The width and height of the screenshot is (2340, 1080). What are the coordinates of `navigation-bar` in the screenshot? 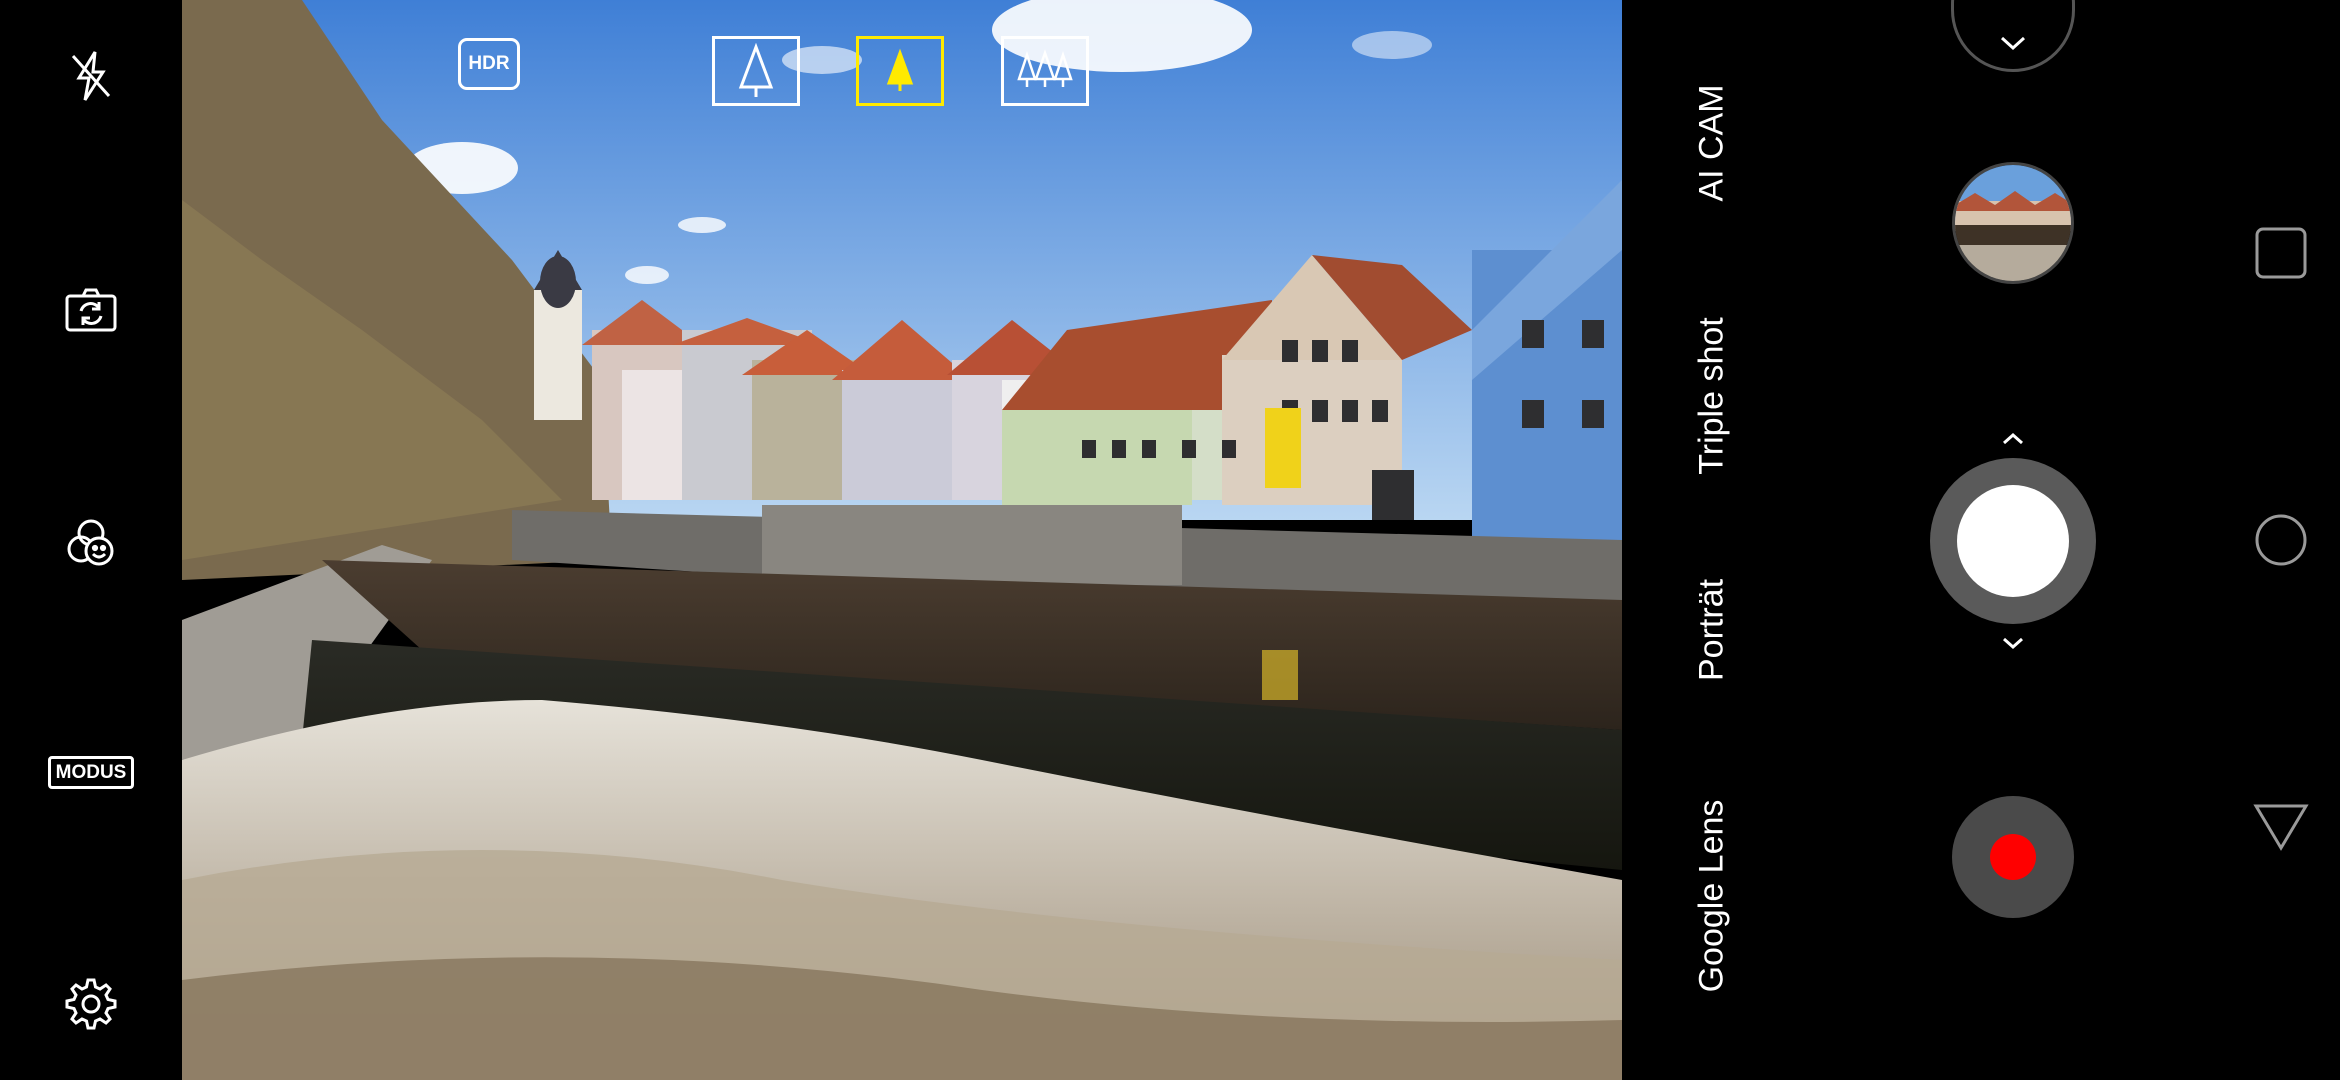 It's located at (2281, 540).